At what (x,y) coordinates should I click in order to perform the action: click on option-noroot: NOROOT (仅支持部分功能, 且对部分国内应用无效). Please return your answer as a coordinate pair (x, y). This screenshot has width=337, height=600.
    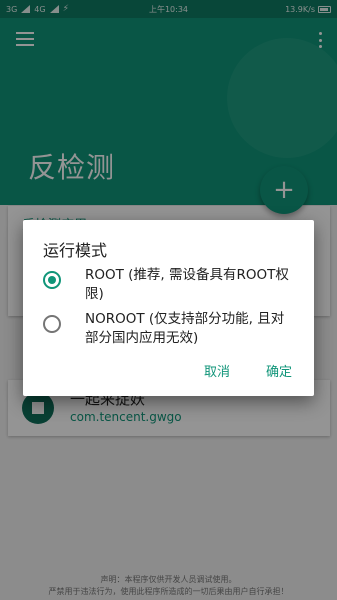
    Looking at the image, I should click on (169, 329).